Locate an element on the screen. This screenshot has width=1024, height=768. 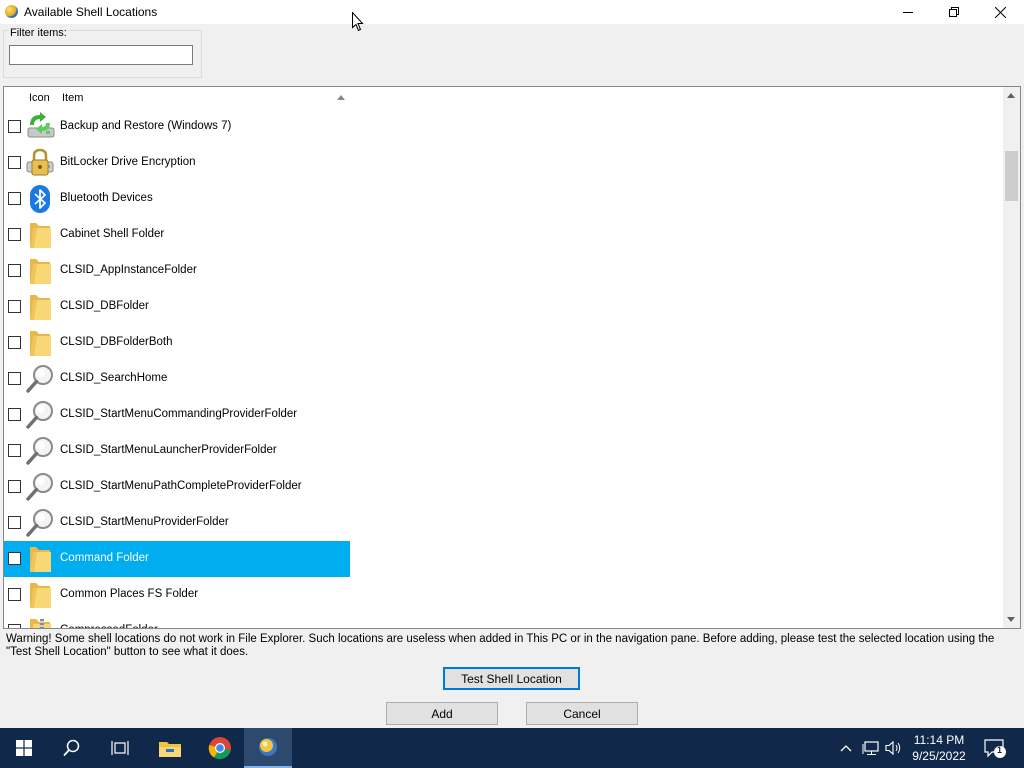
list-item: Bluetooth Devices is located at coordinates (504, 199).